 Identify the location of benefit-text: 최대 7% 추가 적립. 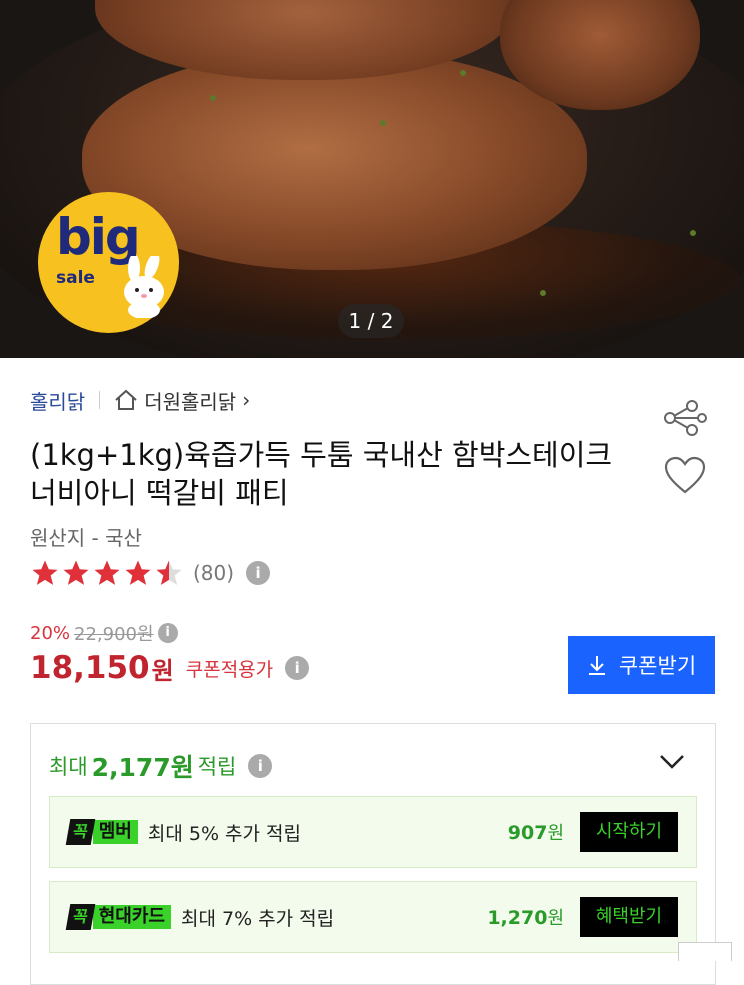
(257, 918).